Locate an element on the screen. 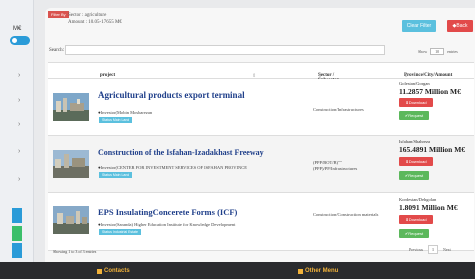  show-entries: Show 10 entries is located at coordinates (438, 51).